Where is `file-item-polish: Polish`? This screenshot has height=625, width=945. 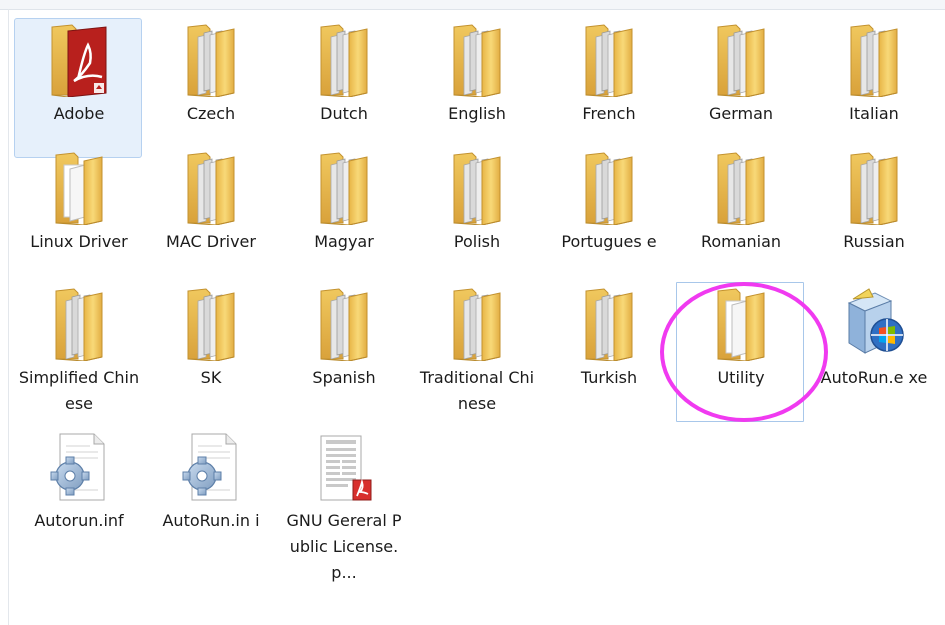 file-item-polish: Polish is located at coordinates (476, 216).